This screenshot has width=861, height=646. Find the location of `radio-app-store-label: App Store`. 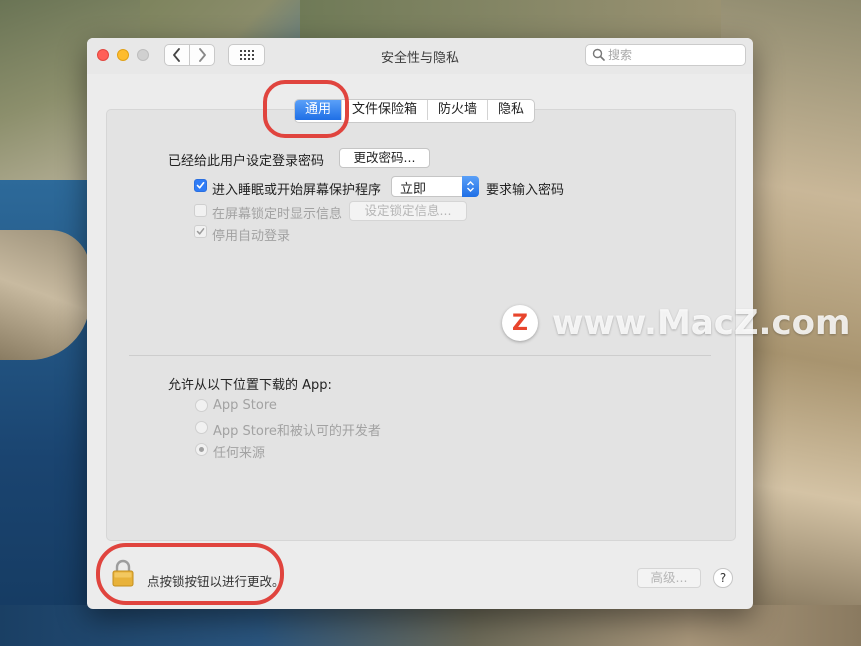

radio-app-store-label: App Store is located at coordinates (245, 405).